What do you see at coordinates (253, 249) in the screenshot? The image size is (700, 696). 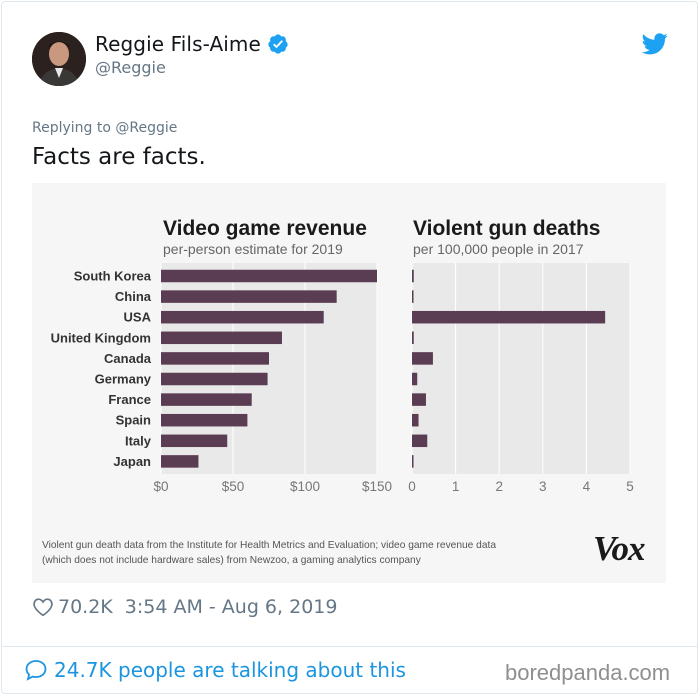 I see `revenue-chart-subtitle: per-person estimate for 2019` at bounding box center [253, 249].